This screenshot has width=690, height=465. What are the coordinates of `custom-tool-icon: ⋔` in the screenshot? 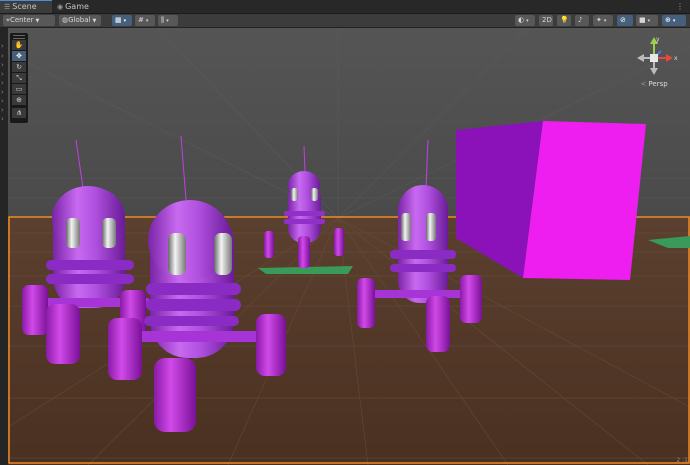 It's located at (19, 113).